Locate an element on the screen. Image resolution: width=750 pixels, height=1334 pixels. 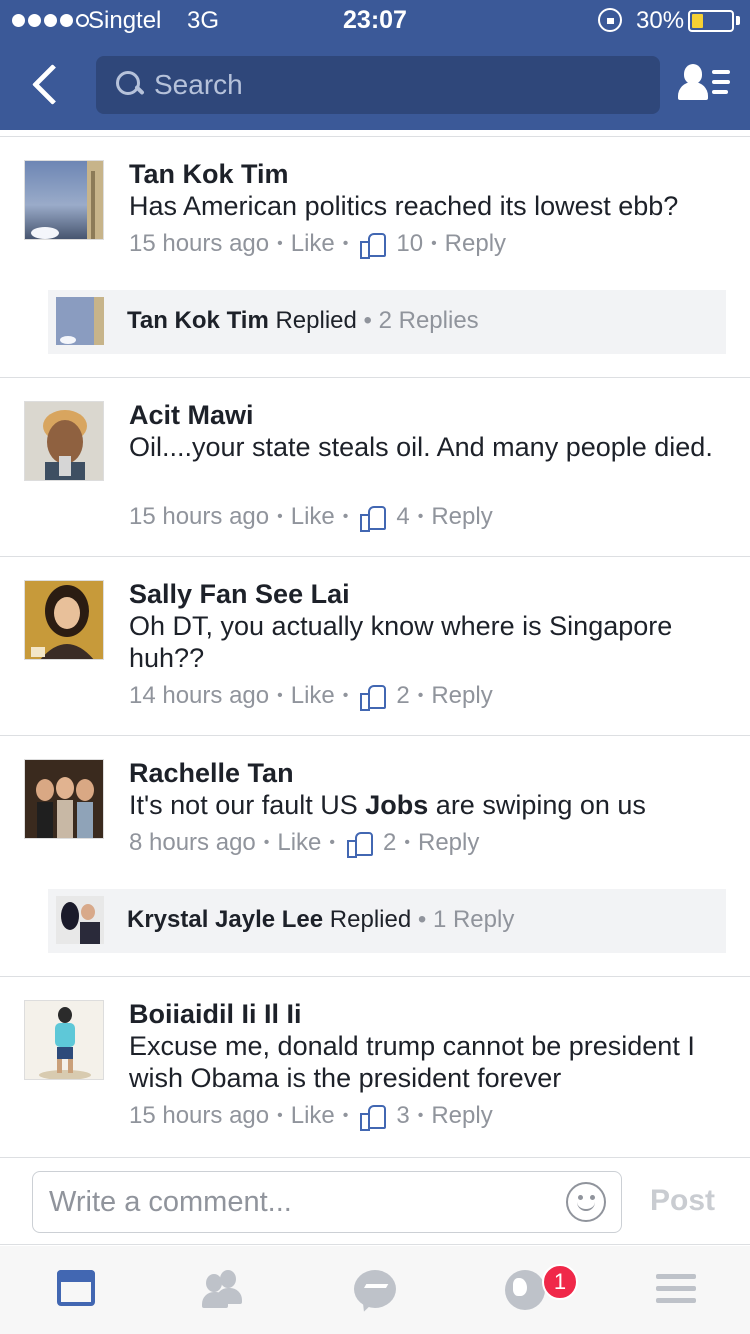
battery-icon is located at coordinates (711, 21).